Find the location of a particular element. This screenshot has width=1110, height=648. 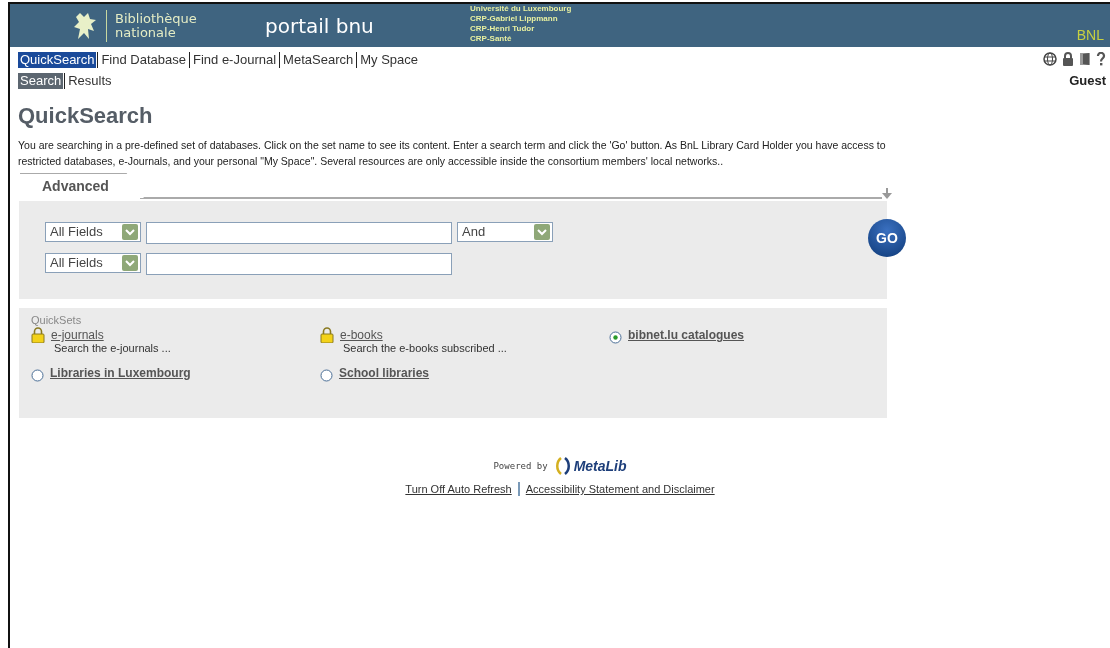

quickset-link: School libraries is located at coordinates (384, 373).